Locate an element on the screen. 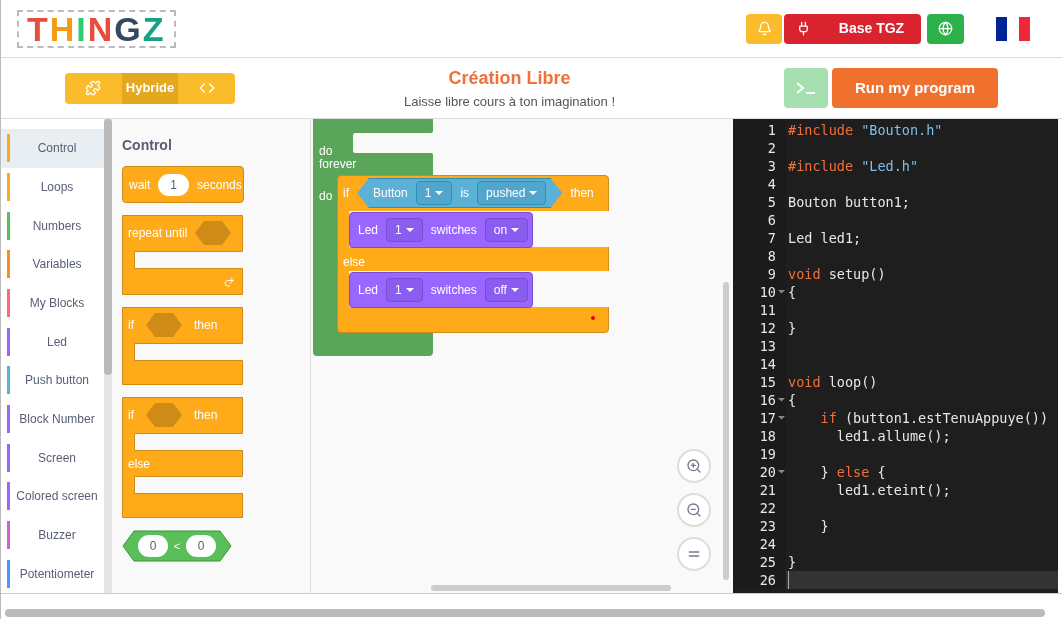 The height and width of the screenshot is (619, 1062). notification-button is located at coordinates (764, 28).